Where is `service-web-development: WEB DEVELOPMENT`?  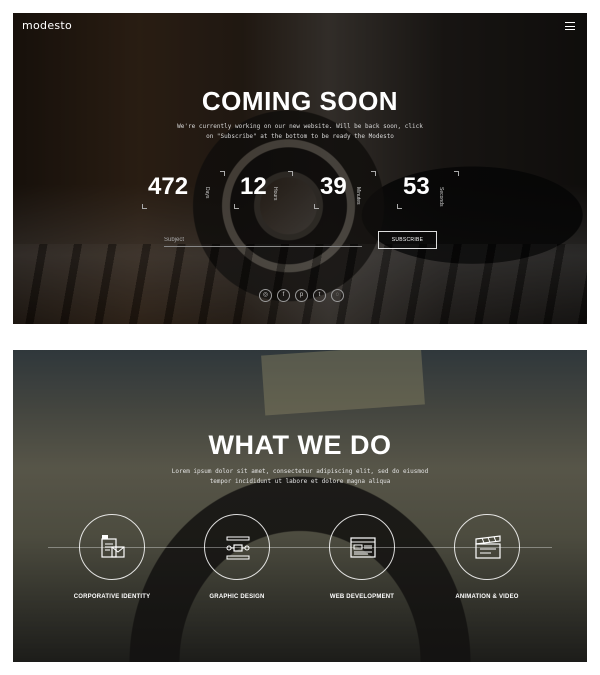
service-web-development: WEB DEVELOPMENT is located at coordinates (362, 564).